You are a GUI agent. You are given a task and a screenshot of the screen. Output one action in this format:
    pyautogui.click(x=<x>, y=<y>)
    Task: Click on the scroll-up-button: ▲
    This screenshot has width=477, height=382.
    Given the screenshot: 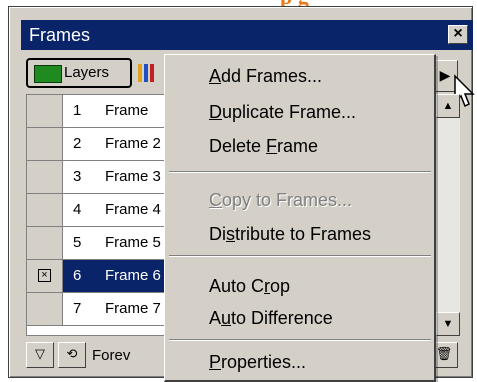 What is the action you would take?
    pyautogui.click(x=448, y=106)
    